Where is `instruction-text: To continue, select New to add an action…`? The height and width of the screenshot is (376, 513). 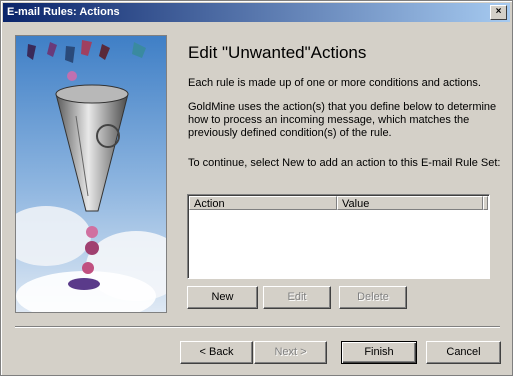 instruction-text: To continue, select New to add an action… is located at coordinates (344, 163).